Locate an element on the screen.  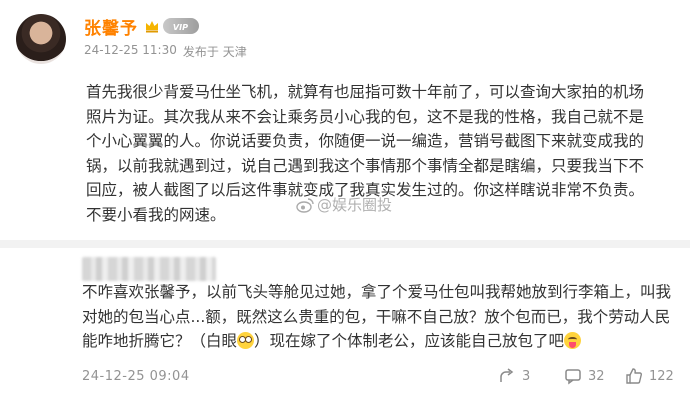
post-location: 发布于 天津 is located at coordinates (214, 52).